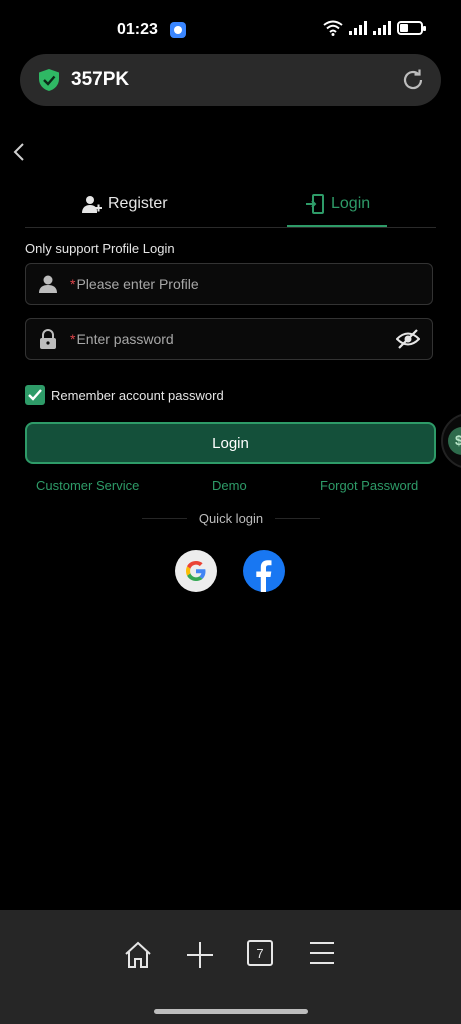  I want to click on login-button: Login, so click(230, 443).